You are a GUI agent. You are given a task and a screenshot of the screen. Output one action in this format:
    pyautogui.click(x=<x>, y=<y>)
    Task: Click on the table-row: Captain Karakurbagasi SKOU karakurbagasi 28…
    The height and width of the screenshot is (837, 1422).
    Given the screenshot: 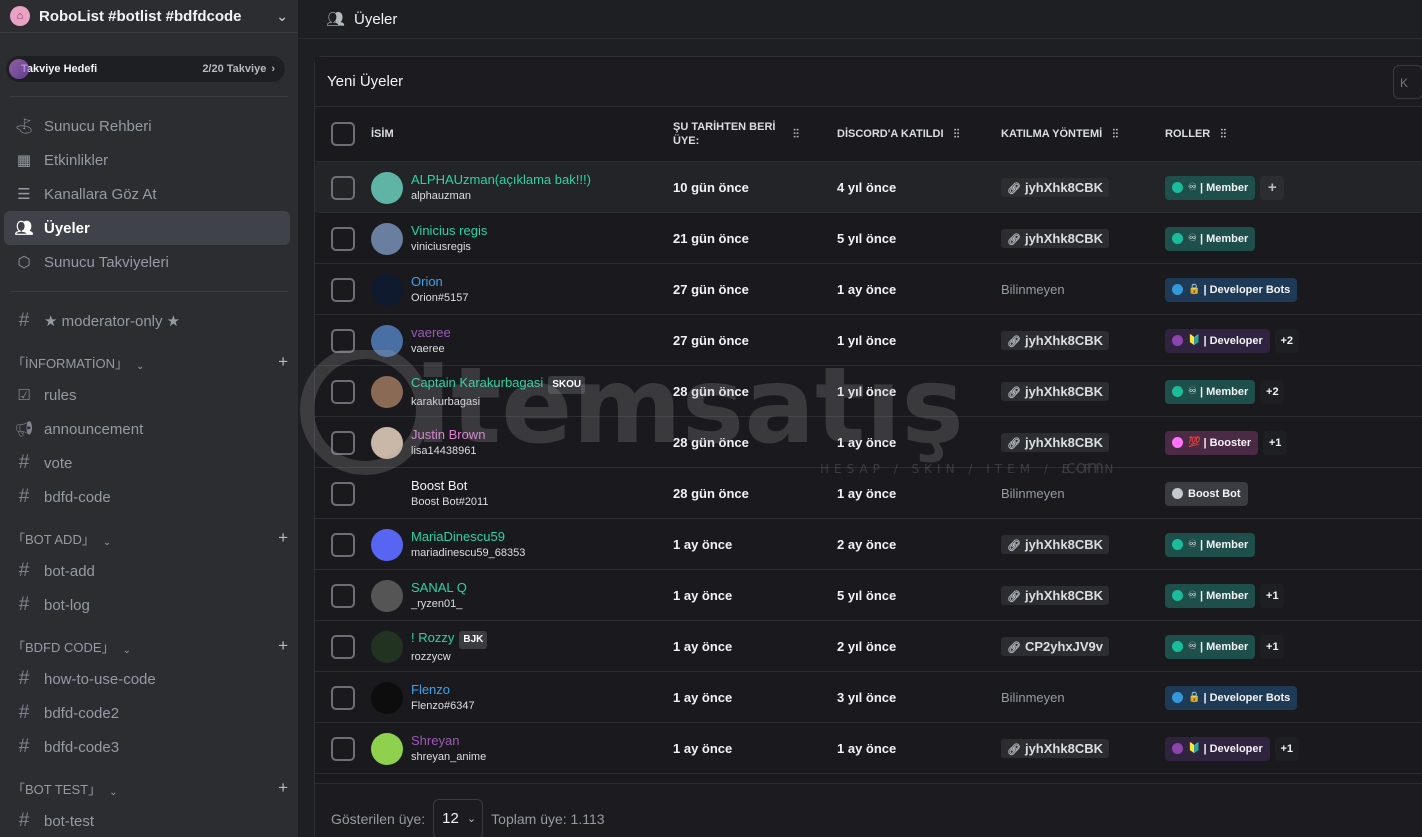 What is the action you would take?
    pyautogui.click(x=868, y=391)
    